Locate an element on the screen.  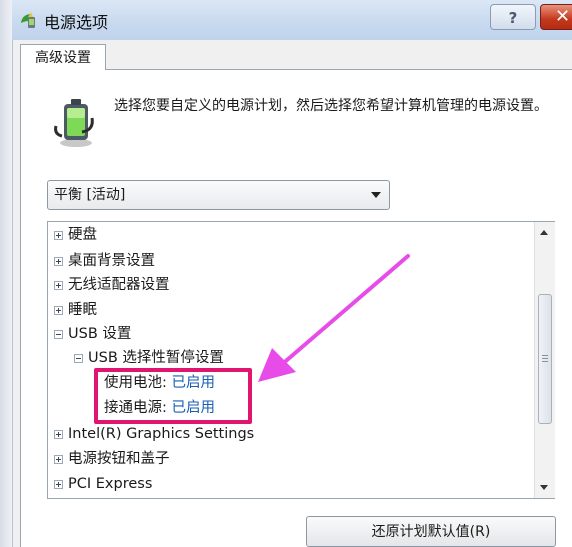
power-options-icon is located at coordinates (28, 20).